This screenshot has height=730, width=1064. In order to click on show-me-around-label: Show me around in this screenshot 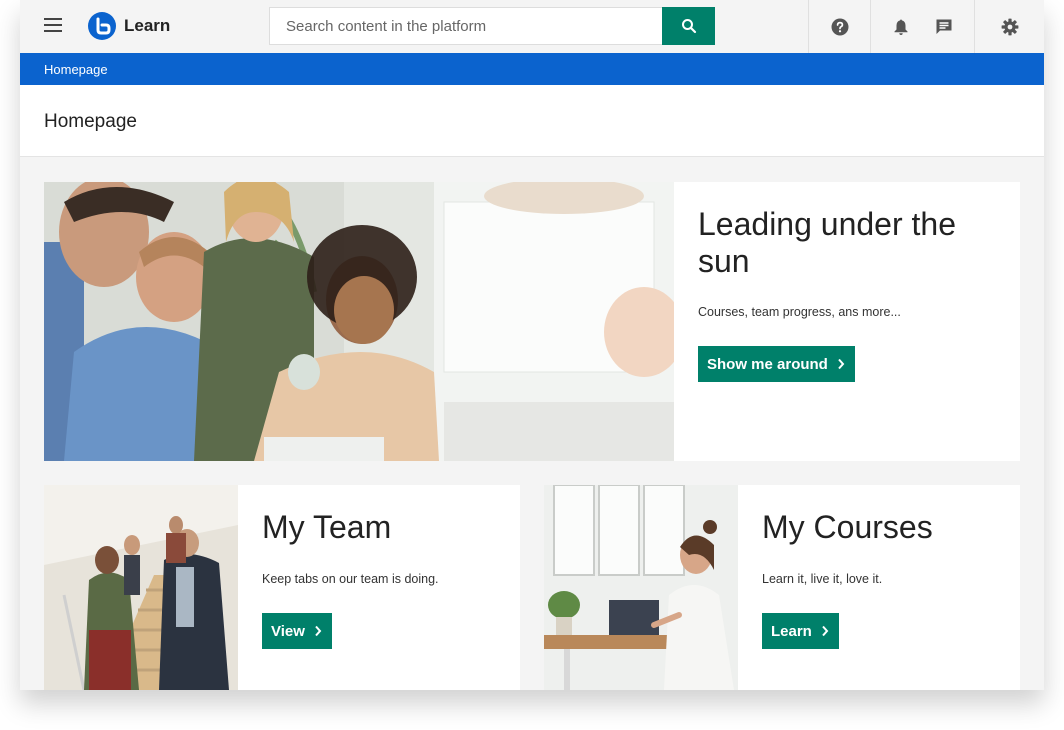, I will do `click(767, 364)`.